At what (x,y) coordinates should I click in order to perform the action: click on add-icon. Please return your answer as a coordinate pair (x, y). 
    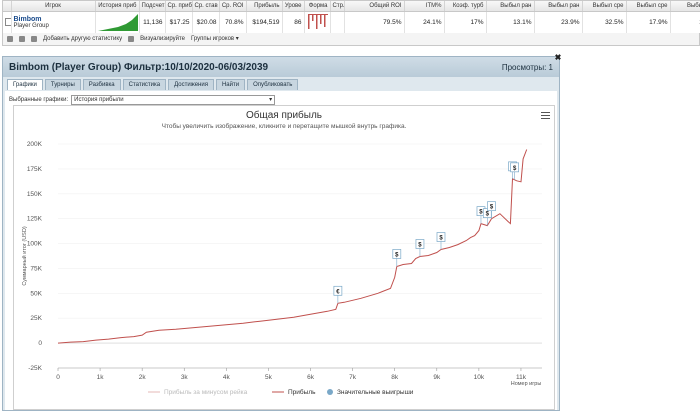
    Looking at the image, I should click on (34, 38).